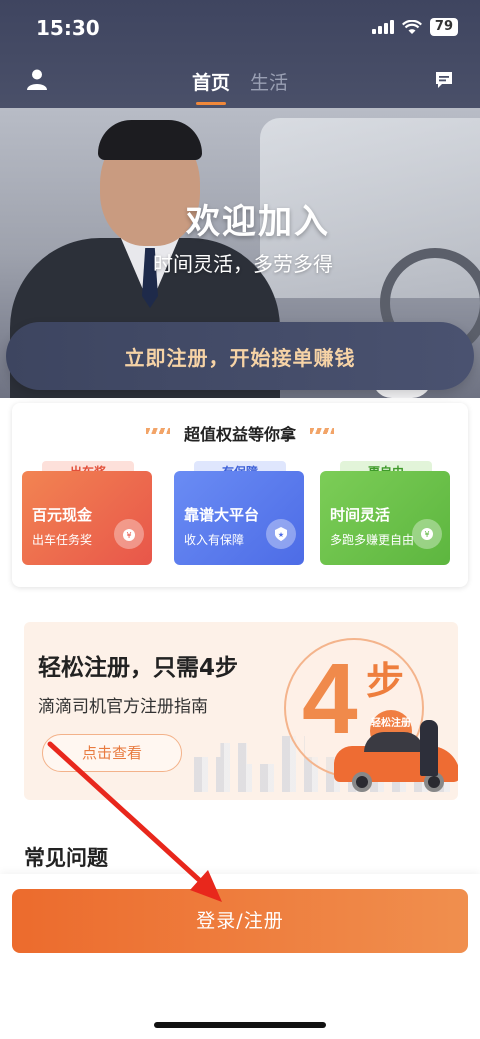 The image size is (480, 1039). I want to click on shield-icon: ★, so click(281, 534).